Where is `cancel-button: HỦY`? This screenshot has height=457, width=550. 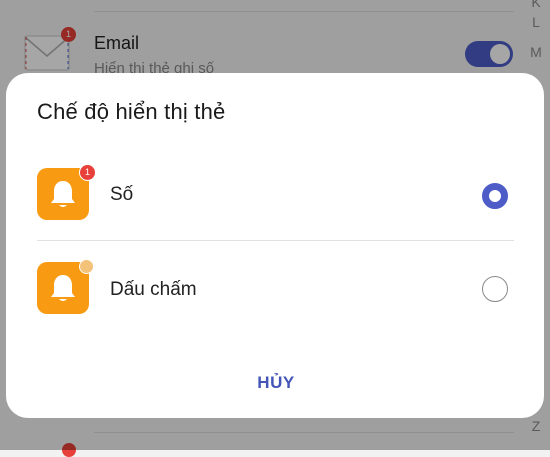 cancel-button: HỦY is located at coordinates (276, 383).